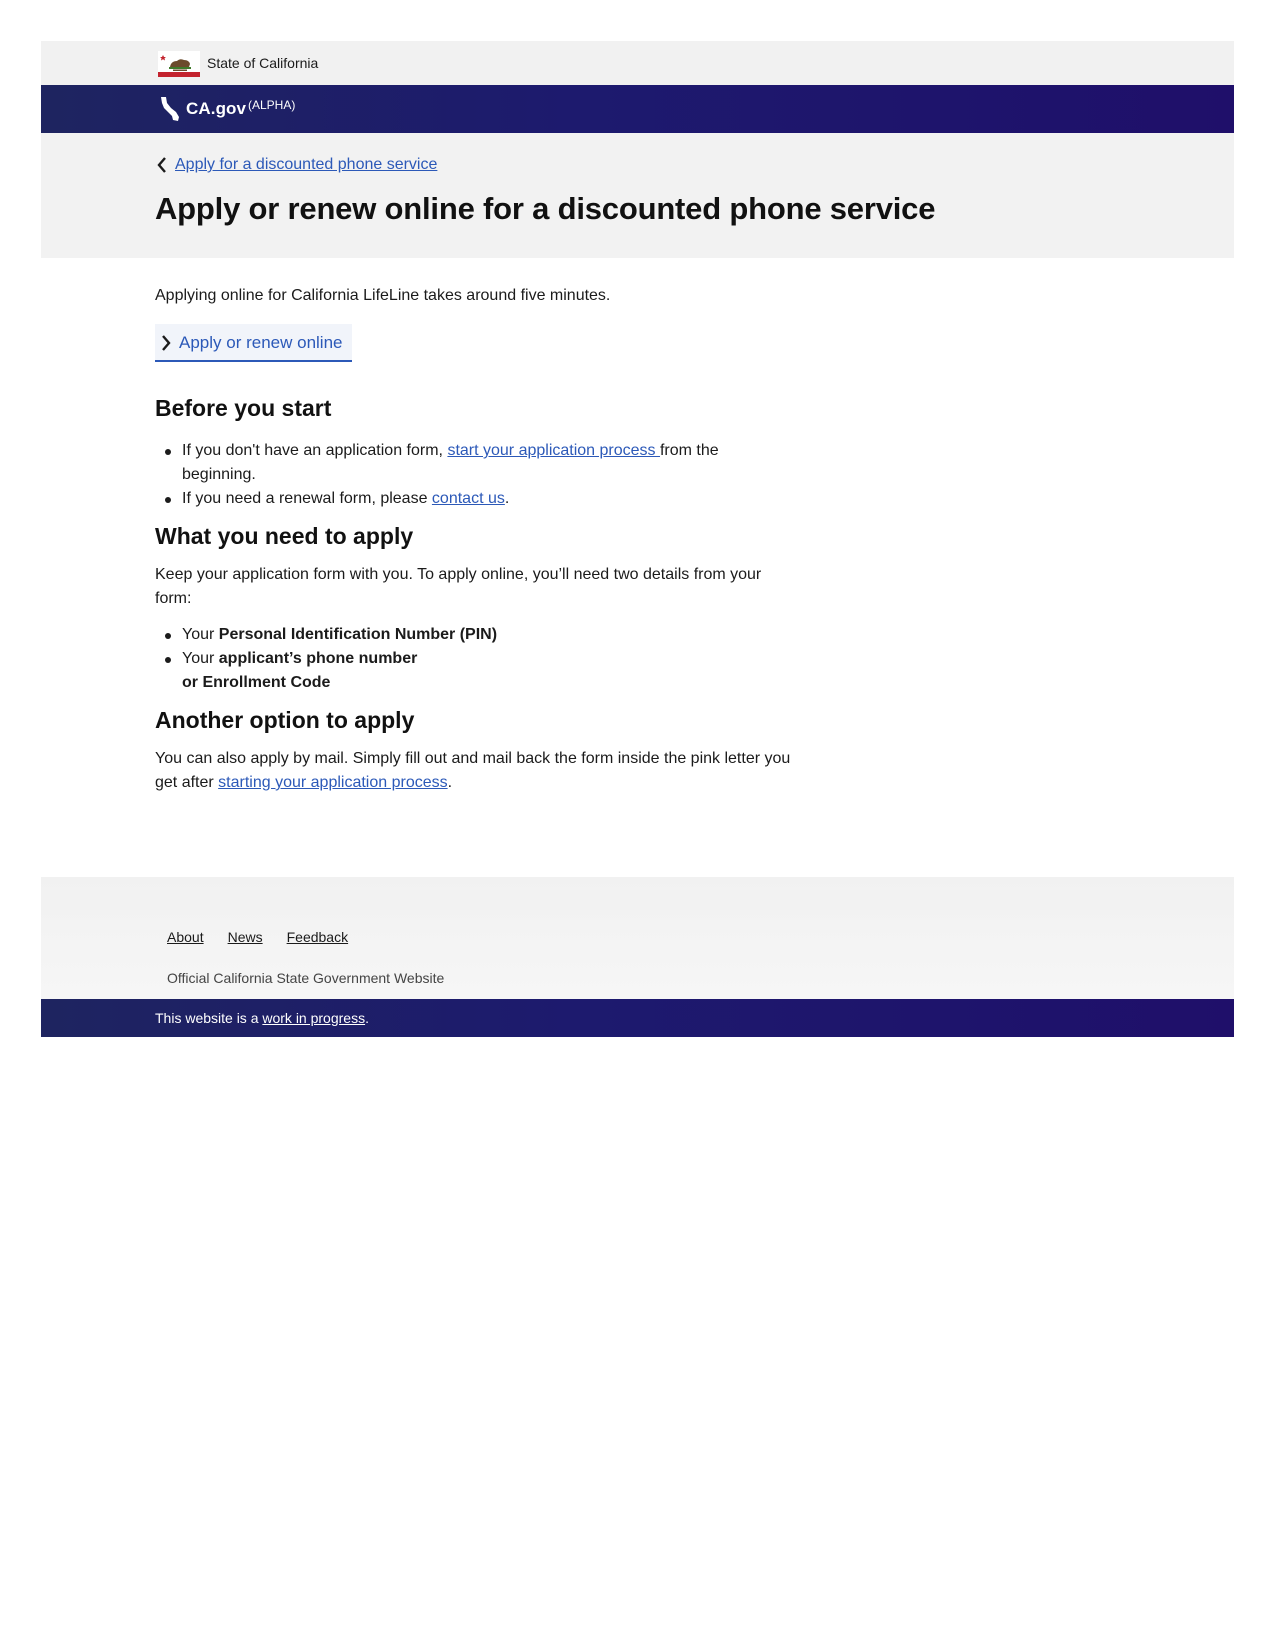  I want to click on enrollment-code-label: or Enrollment Code, so click(256, 682).